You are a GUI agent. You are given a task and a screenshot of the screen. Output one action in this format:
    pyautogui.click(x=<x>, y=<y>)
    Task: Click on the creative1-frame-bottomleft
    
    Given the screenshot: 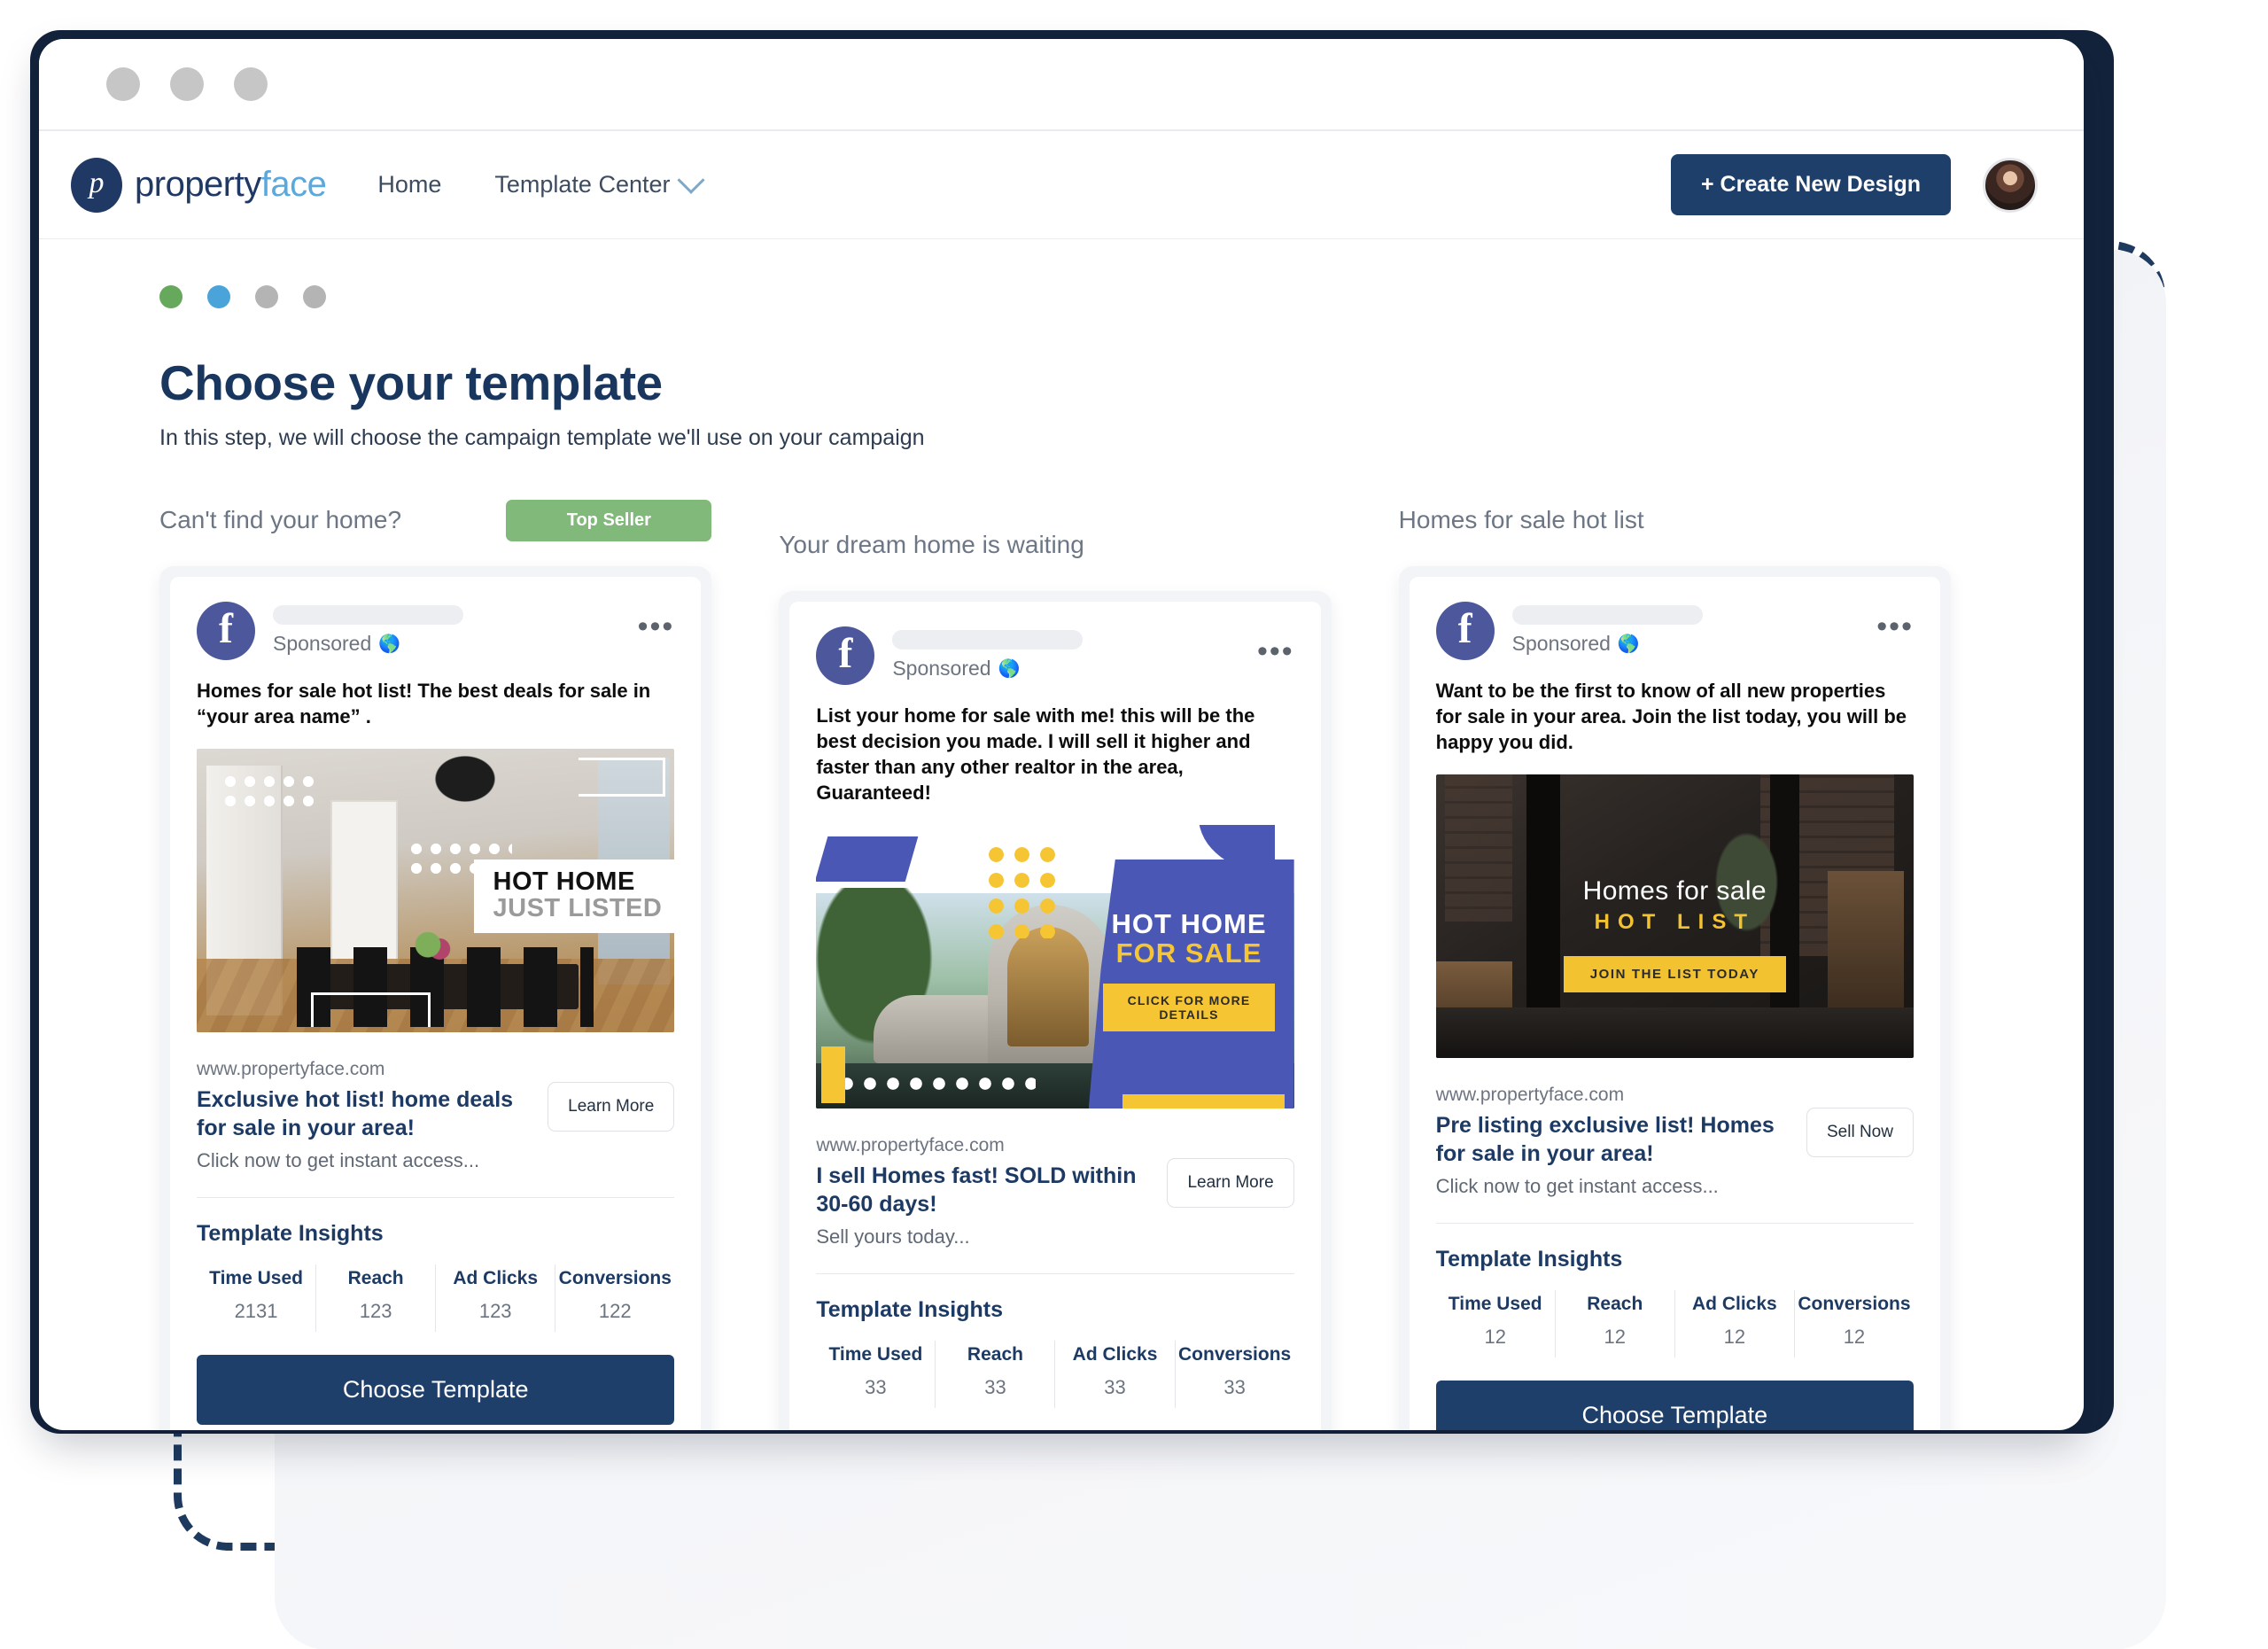 What is the action you would take?
    pyautogui.click(x=371, y=1009)
    